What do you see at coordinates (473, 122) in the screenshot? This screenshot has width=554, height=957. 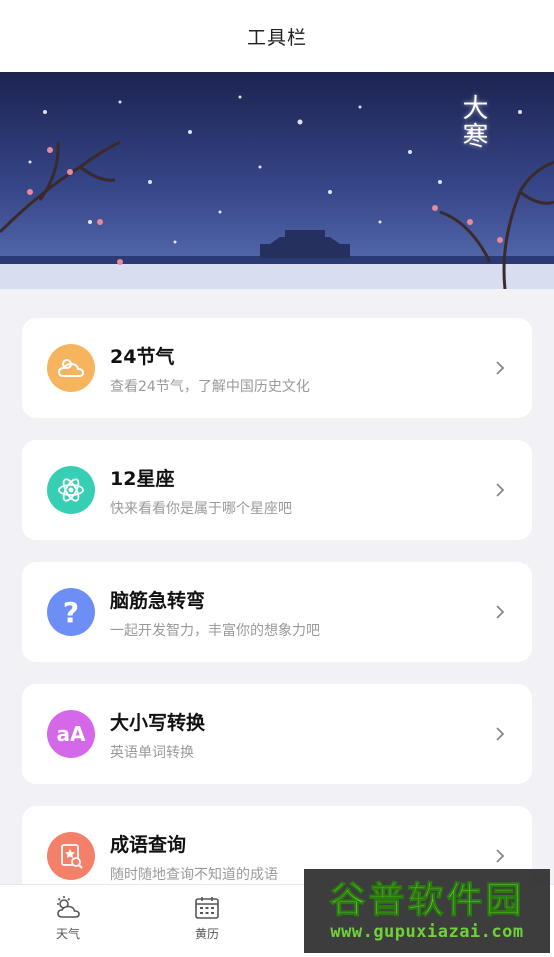 I see `banner-title: 大寒` at bounding box center [473, 122].